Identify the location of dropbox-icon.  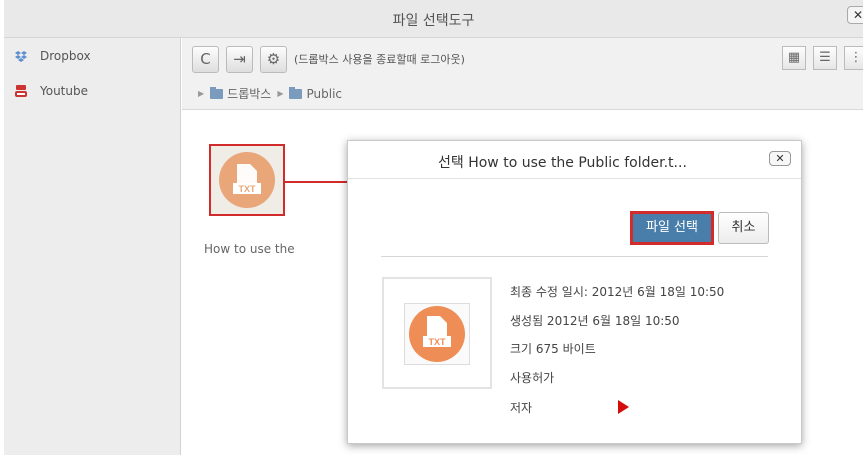
(21, 56).